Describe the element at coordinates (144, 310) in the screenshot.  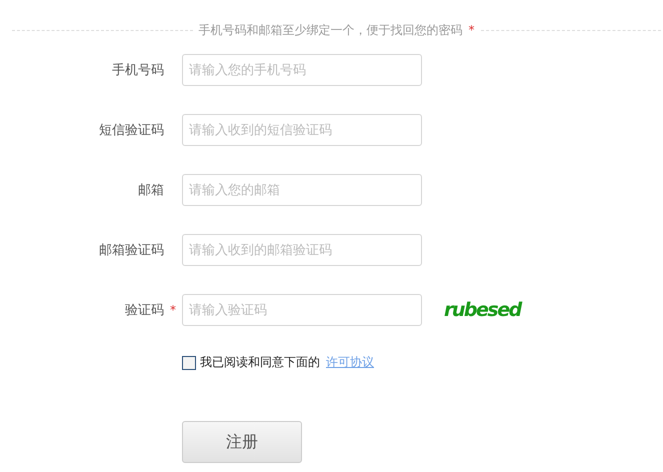
I see `field-label: 验证码` at that location.